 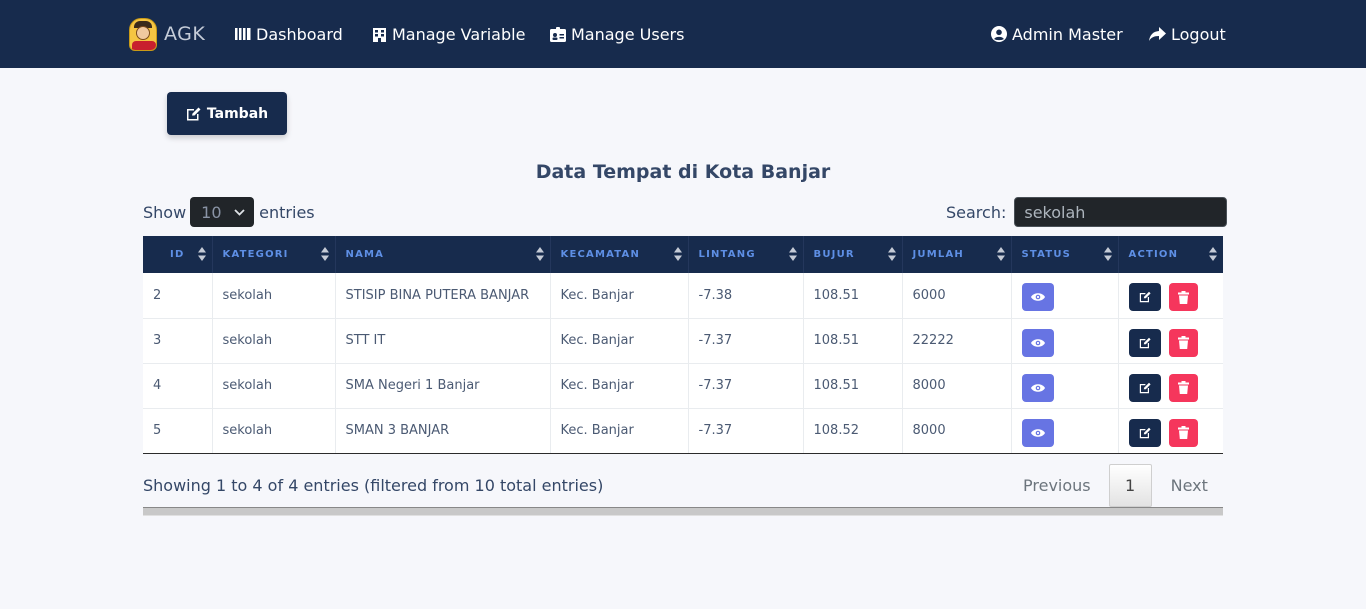 What do you see at coordinates (957, 254) in the screenshot?
I see `column-header-jumlah: JUMLAH` at bounding box center [957, 254].